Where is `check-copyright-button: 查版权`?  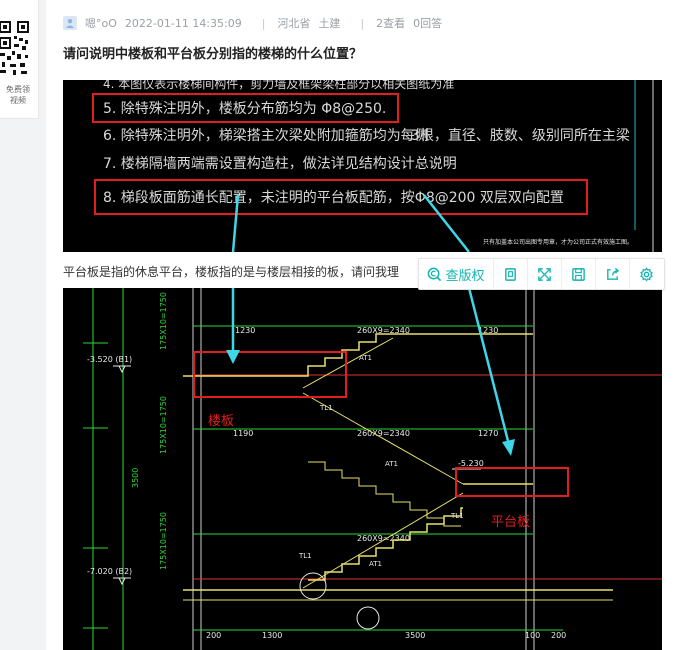
check-copyright-button: 查版权 is located at coordinates (456, 274).